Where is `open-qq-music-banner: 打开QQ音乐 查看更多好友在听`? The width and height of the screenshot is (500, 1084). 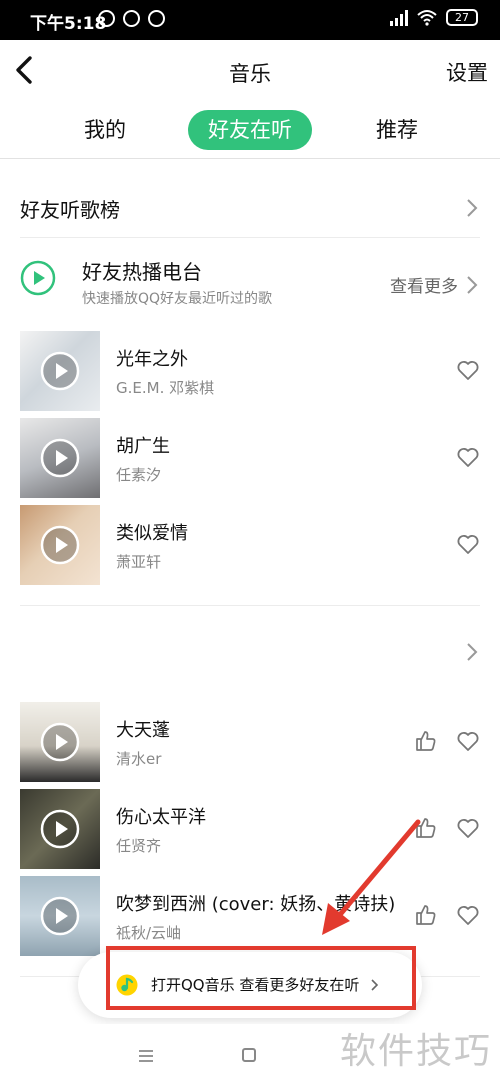
open-qq-music-banner: 打开QQ音乐 查看更多好友在听 is located at coordinates (250, 985).